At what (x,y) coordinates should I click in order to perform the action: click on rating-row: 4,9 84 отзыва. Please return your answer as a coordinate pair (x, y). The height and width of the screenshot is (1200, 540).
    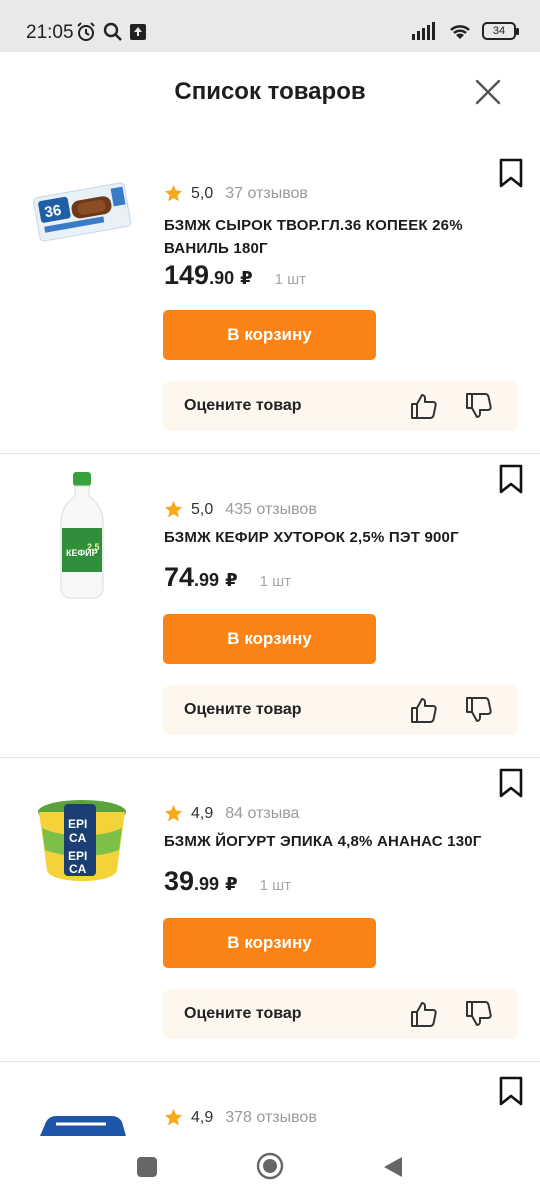
    Looking at the image, I should click on (231, 813).